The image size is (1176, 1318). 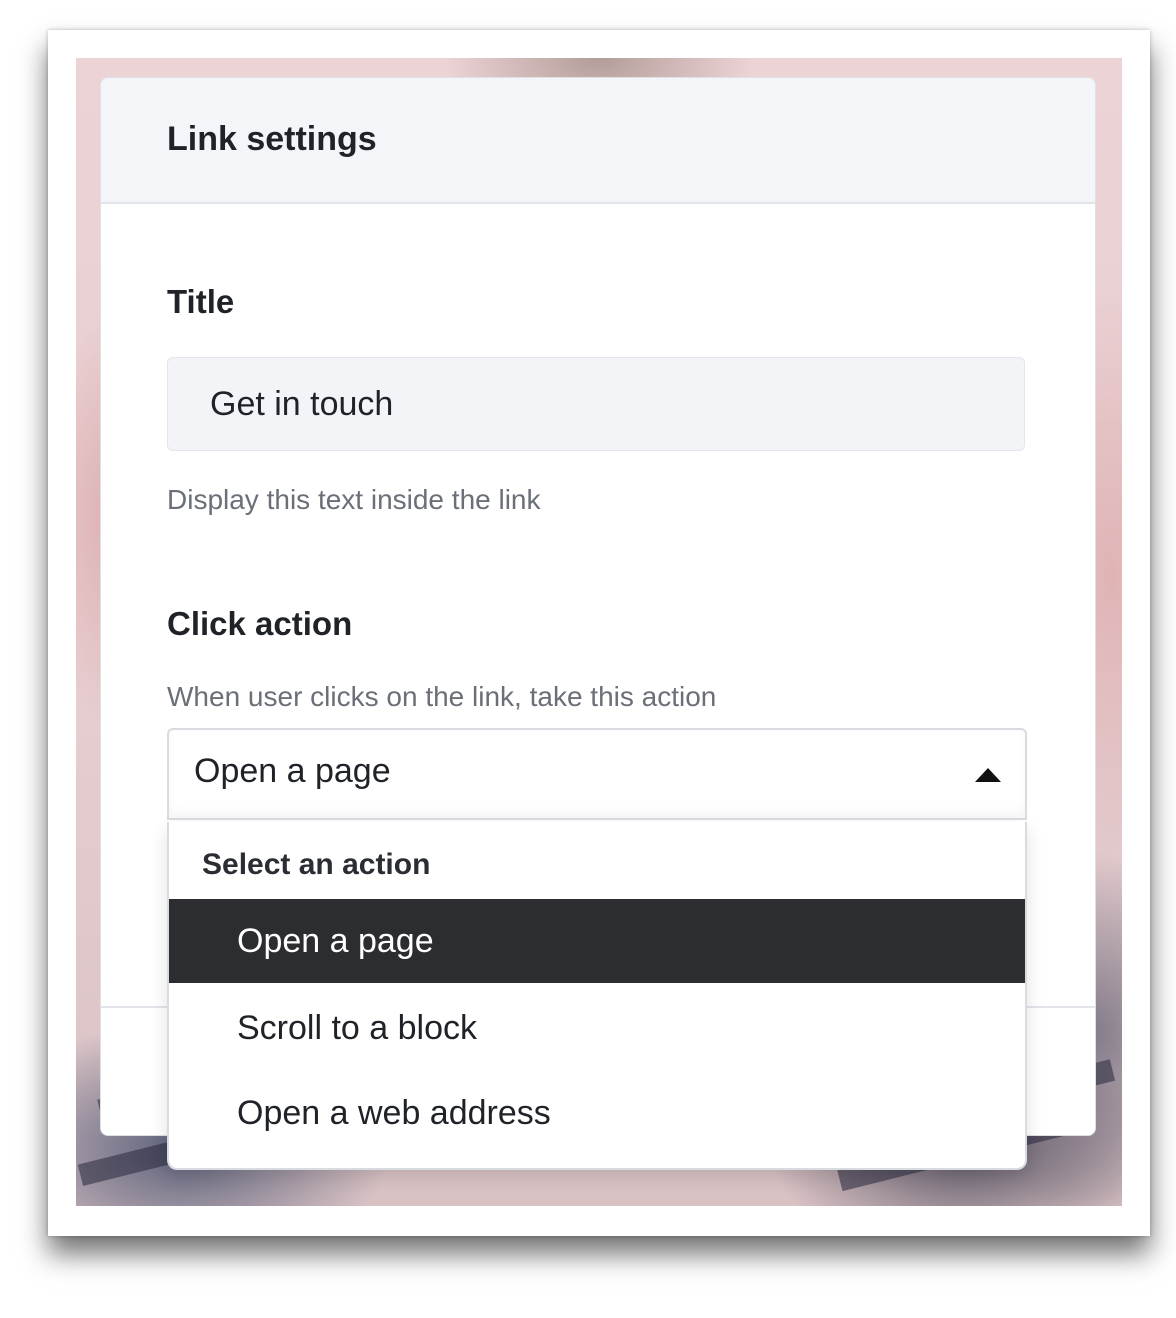 I want to click on click-action-select: Open a page, so click(x=597, y=774).